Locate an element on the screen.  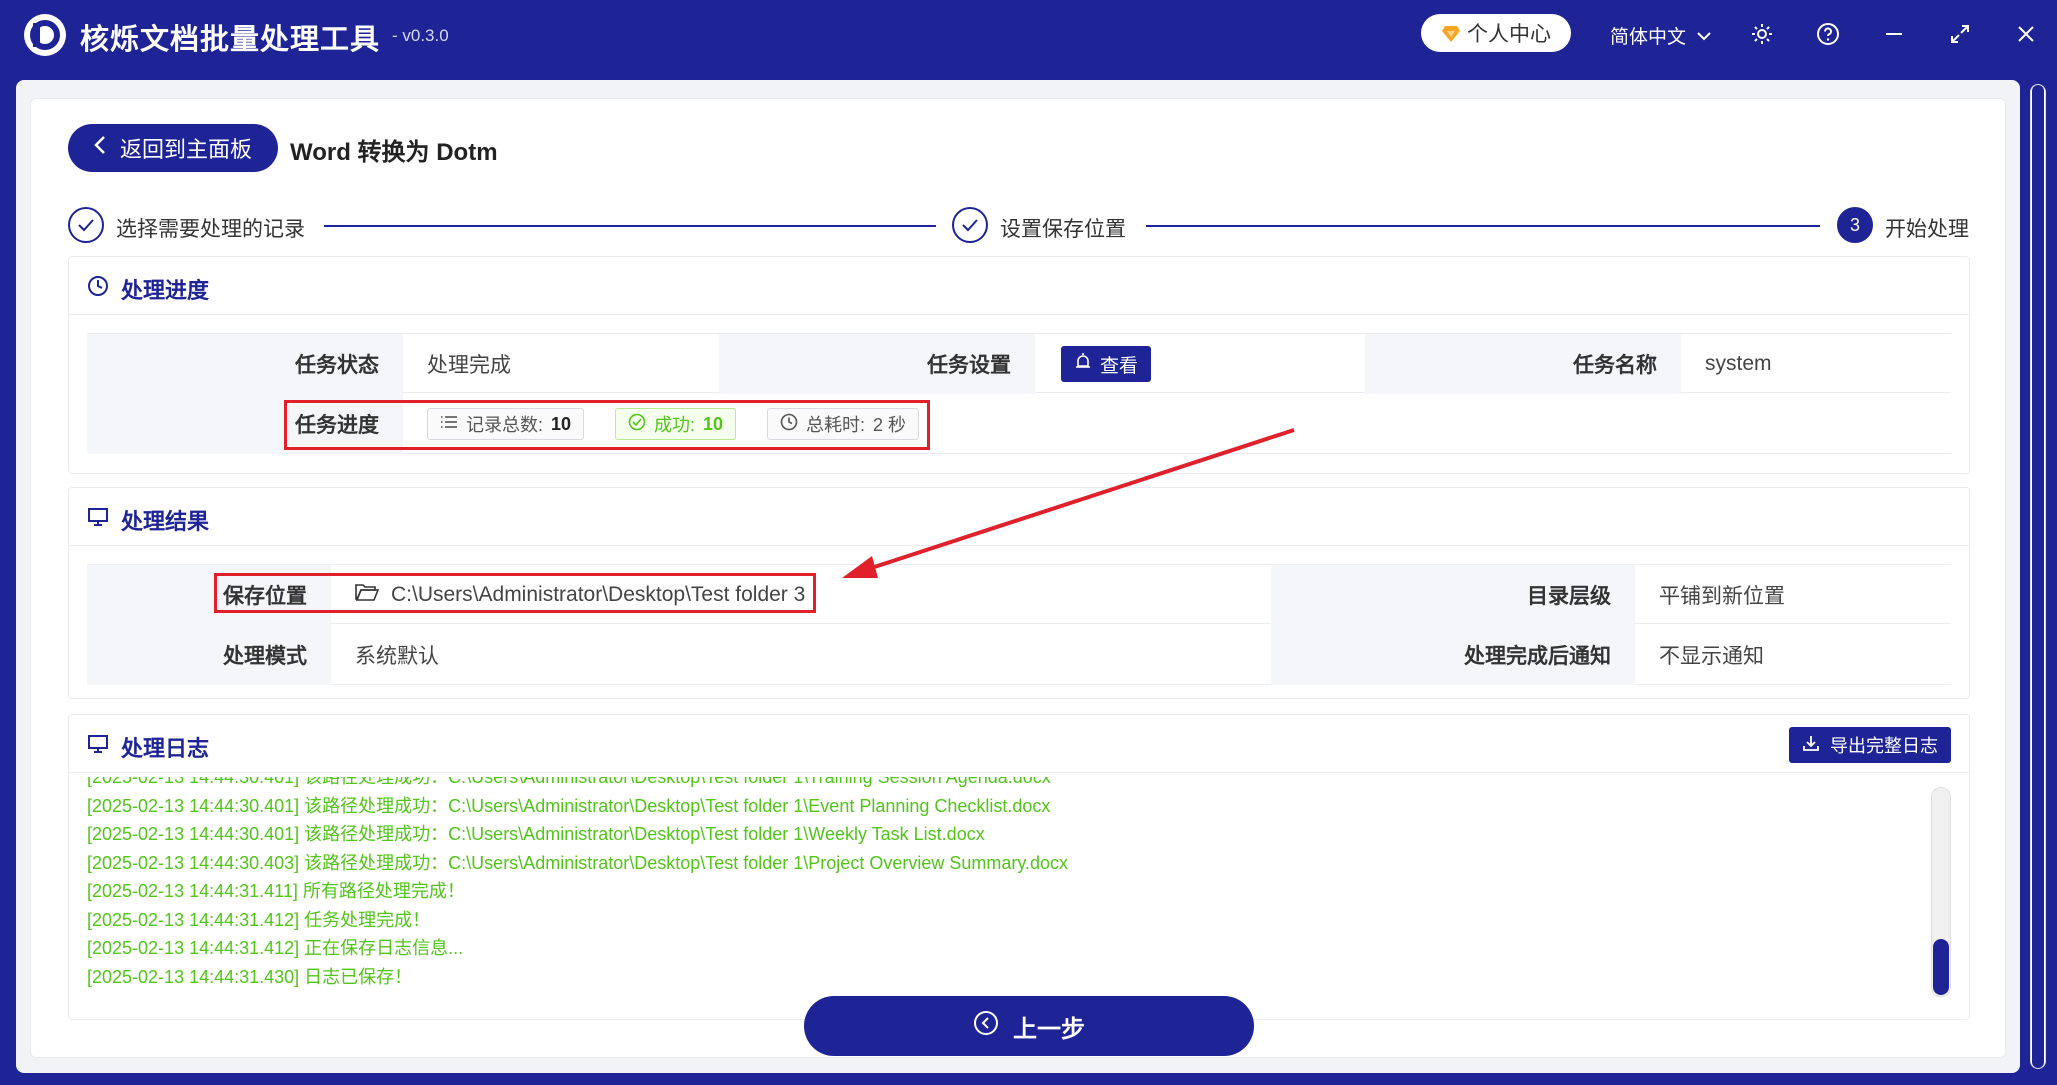
export-label: 导出完整日志 is located at coordinates (1884, 746).